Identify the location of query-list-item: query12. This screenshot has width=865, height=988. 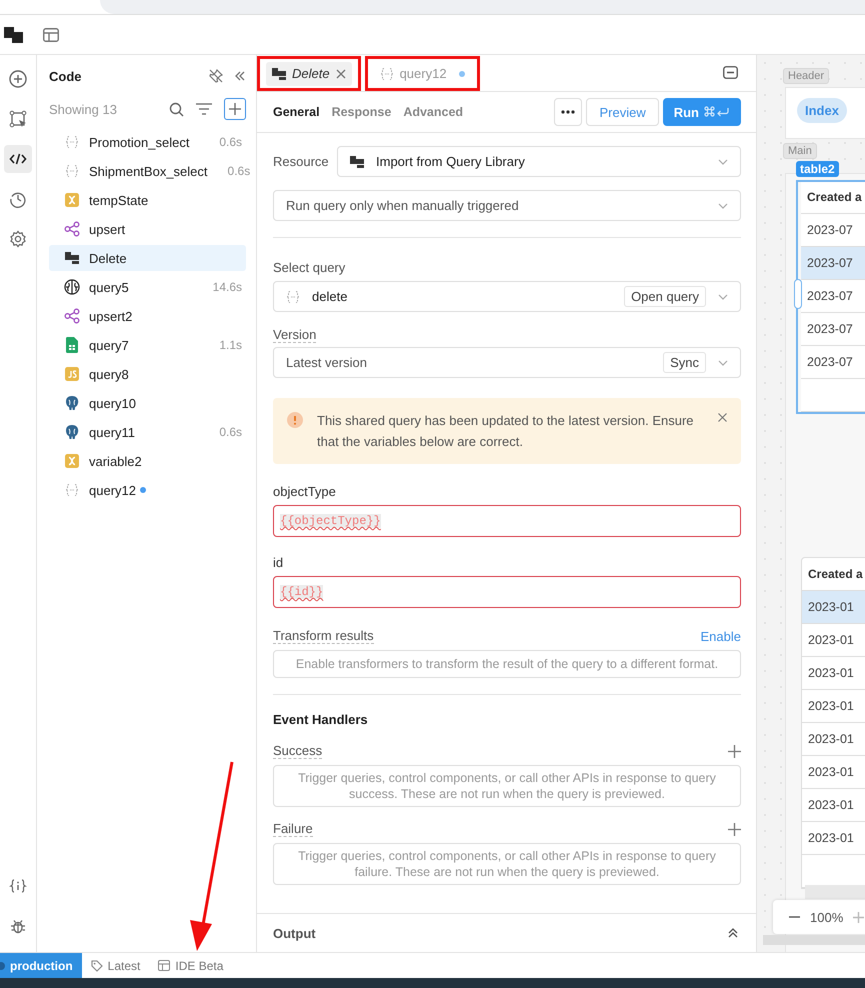
(147, 490).